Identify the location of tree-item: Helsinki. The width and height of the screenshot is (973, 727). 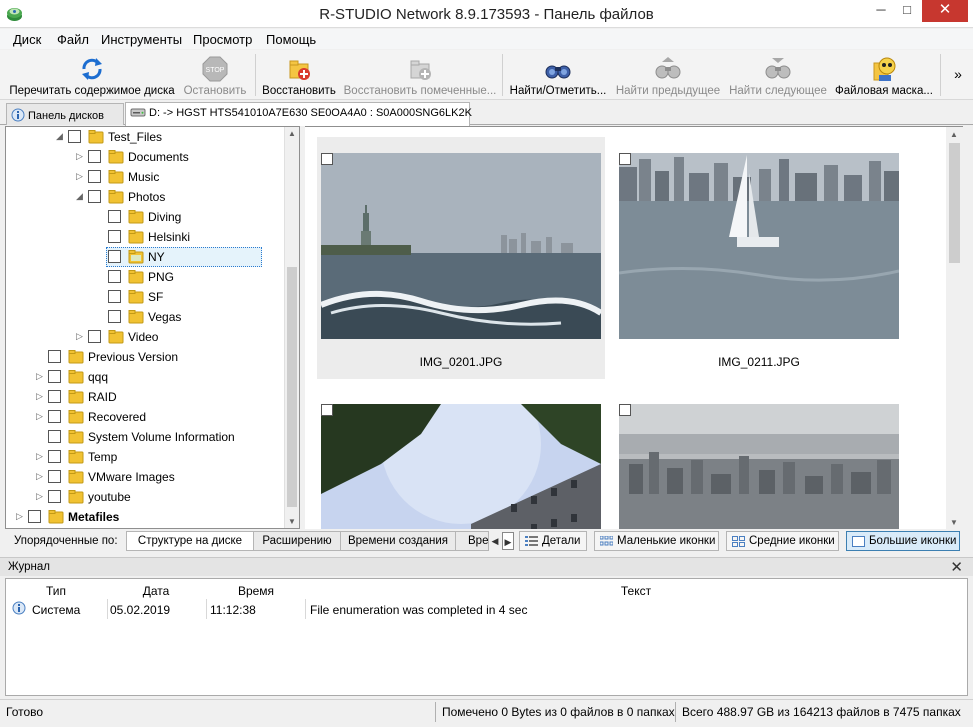
(146, 237).